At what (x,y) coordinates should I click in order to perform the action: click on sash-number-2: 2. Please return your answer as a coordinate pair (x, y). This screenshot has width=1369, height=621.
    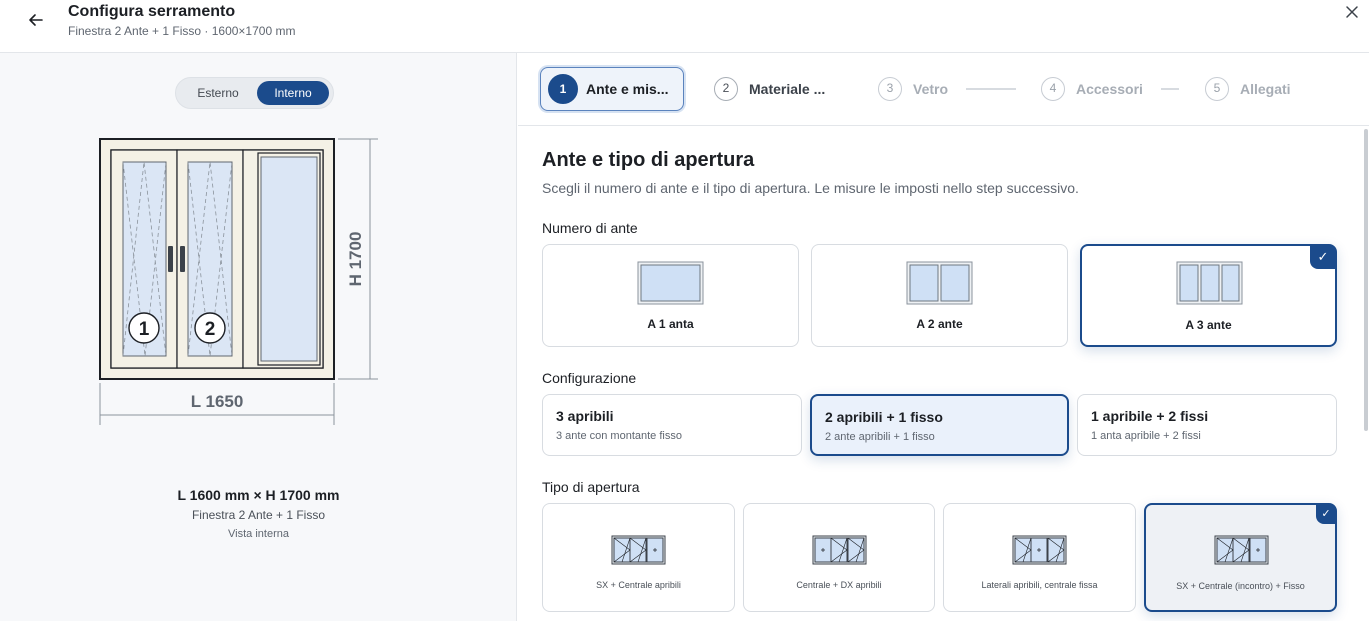
    Looking at the image, I should click on (210, 329).